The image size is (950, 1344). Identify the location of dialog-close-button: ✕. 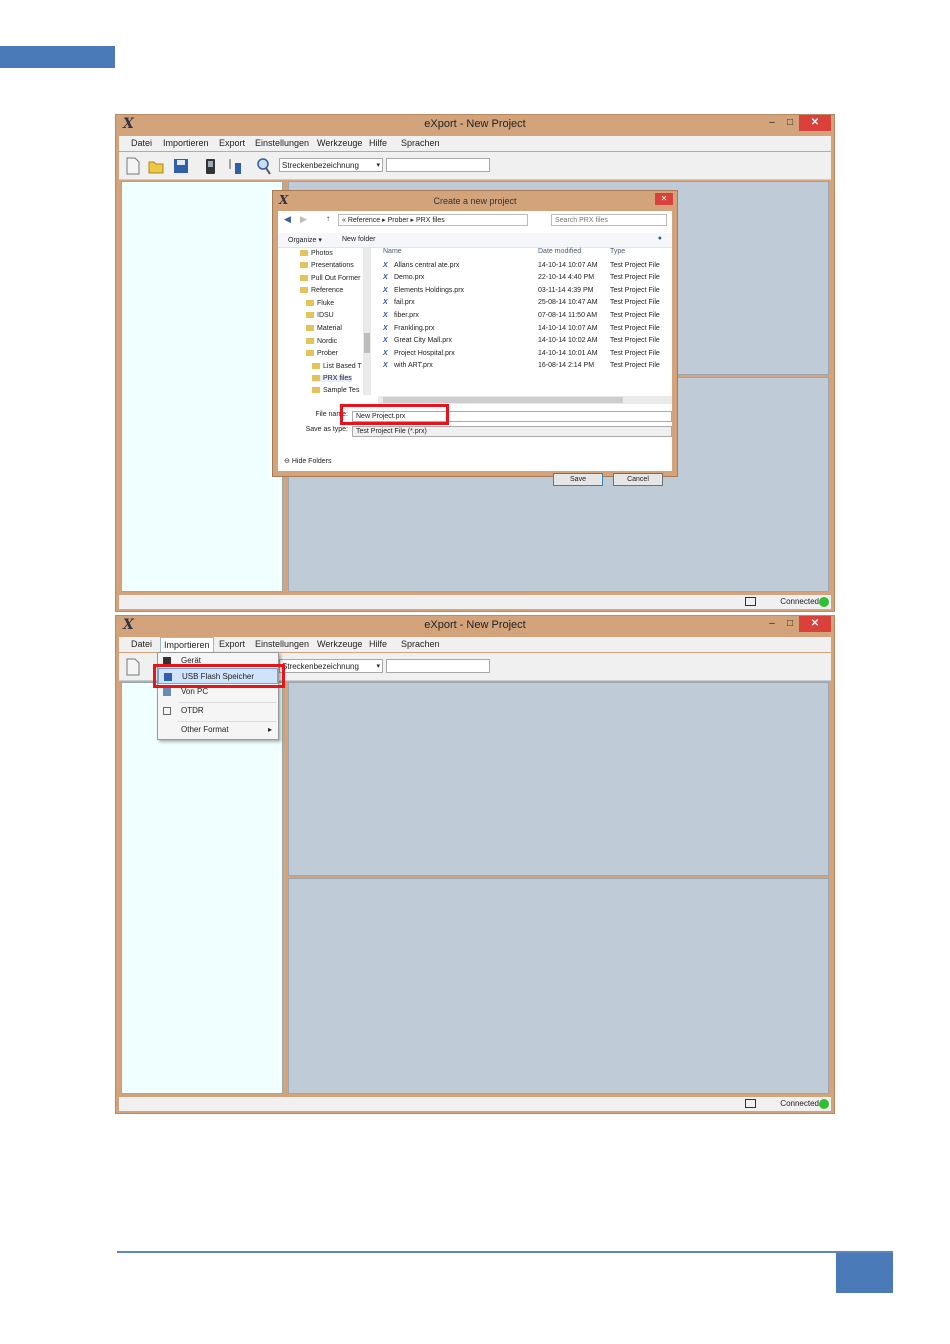
(664, 199).